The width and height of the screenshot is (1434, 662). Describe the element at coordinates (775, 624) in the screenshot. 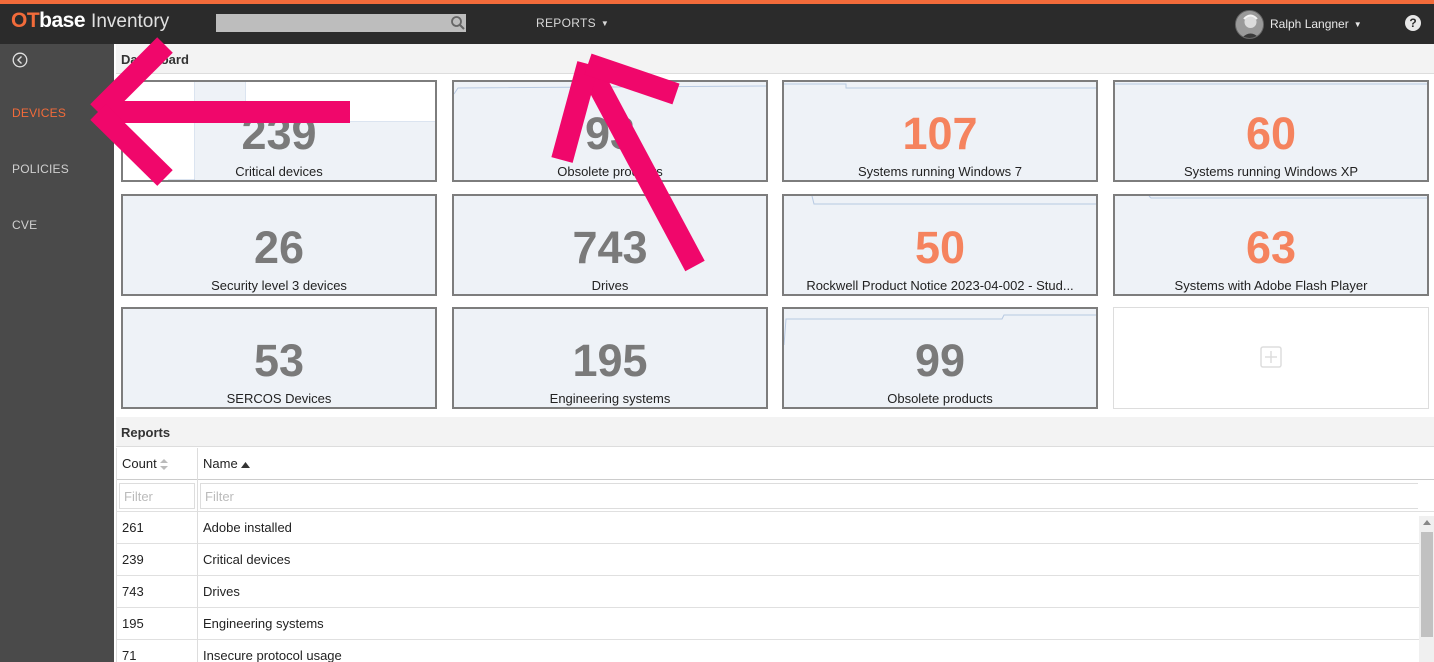

I see `table-row: 195 Engineering systems` at that location.